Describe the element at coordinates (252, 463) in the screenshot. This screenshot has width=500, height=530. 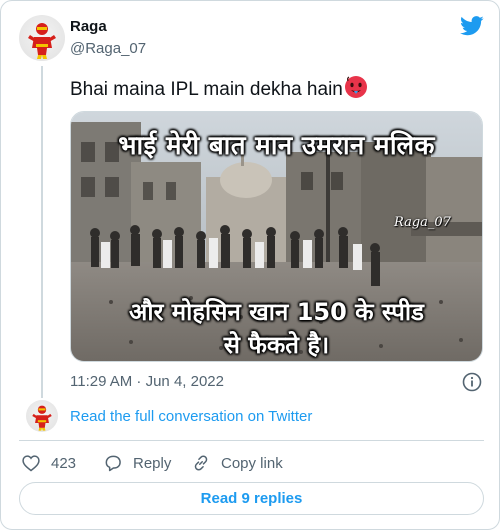
I see `copy-link-label: Copy link` at that location.